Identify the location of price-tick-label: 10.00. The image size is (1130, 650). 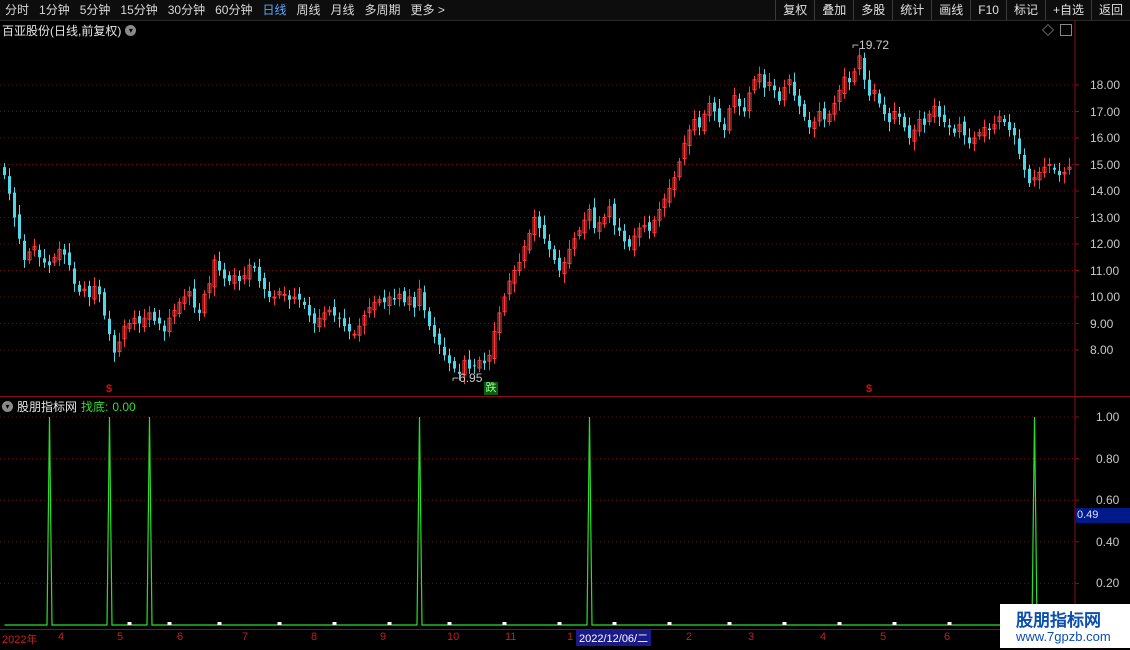
(1105, 297).